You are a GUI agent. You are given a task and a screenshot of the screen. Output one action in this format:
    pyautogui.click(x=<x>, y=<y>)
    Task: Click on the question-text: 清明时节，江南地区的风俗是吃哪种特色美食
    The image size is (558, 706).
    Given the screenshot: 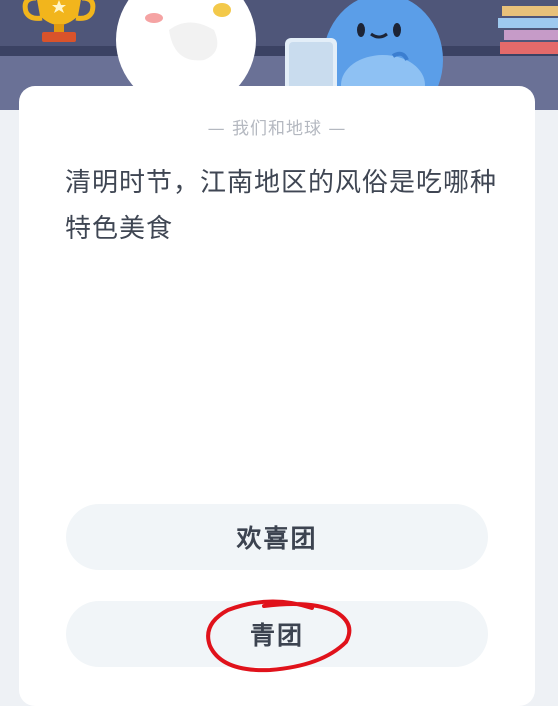 What is the action you would take?
    pyautogui.click(x=281, y=206)
    